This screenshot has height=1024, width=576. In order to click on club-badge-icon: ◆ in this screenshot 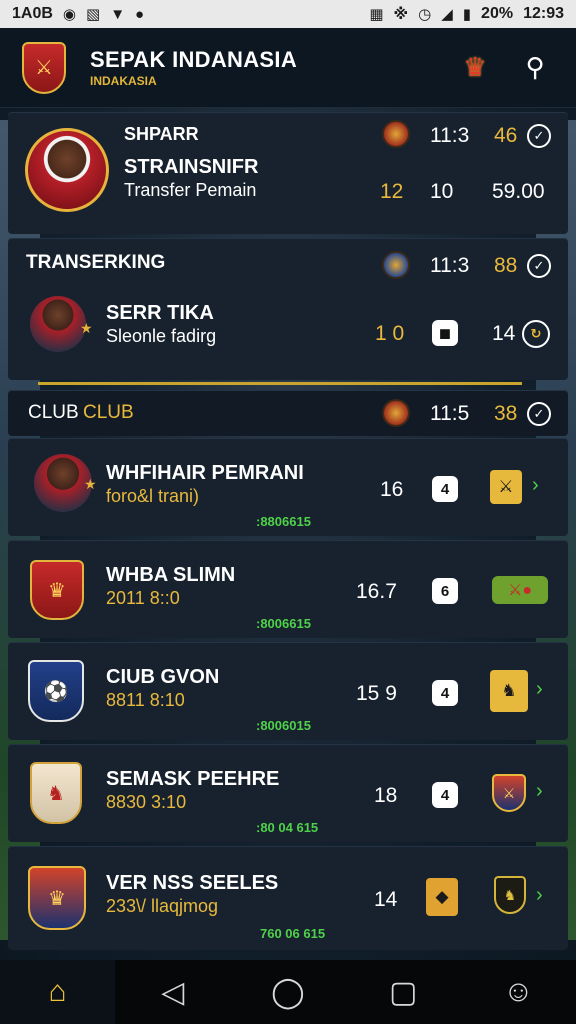, I will do `click(442, 897)`.